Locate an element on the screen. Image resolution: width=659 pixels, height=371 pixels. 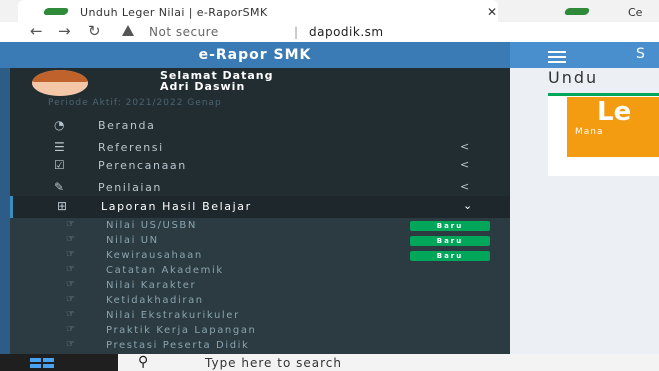
periode-aktif: Periode Aktif: 2021/2022 Genap is located at coordinates (135, 103).